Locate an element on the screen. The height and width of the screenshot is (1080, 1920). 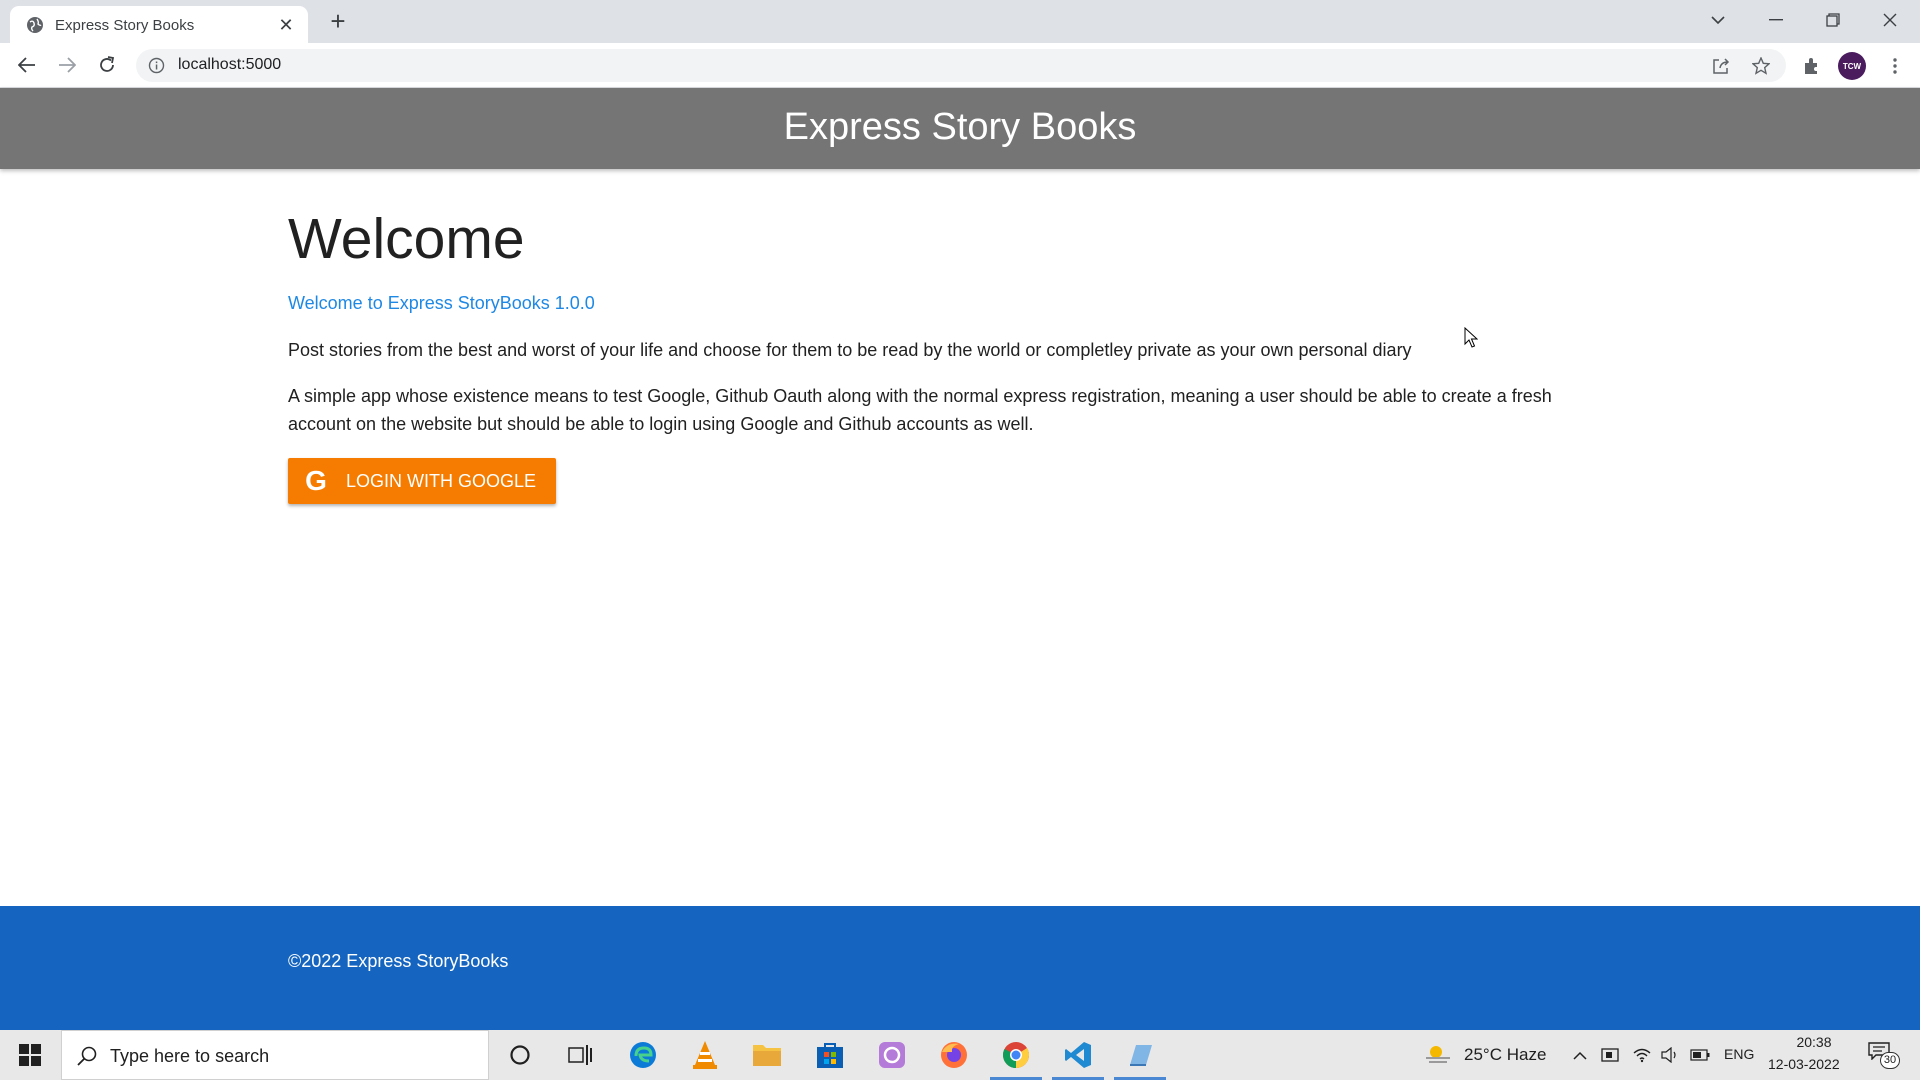
address-bar: localhost:5000 is located at coordinates (961, 65).